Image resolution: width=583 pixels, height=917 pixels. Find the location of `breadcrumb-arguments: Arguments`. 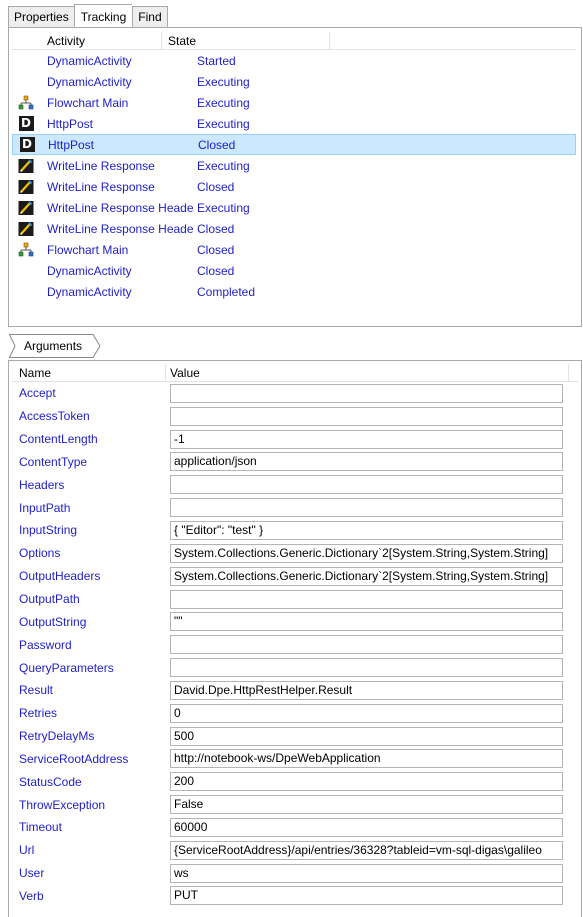

breadcrumb-arguments: Arguments is located at coordinates (55, 346).